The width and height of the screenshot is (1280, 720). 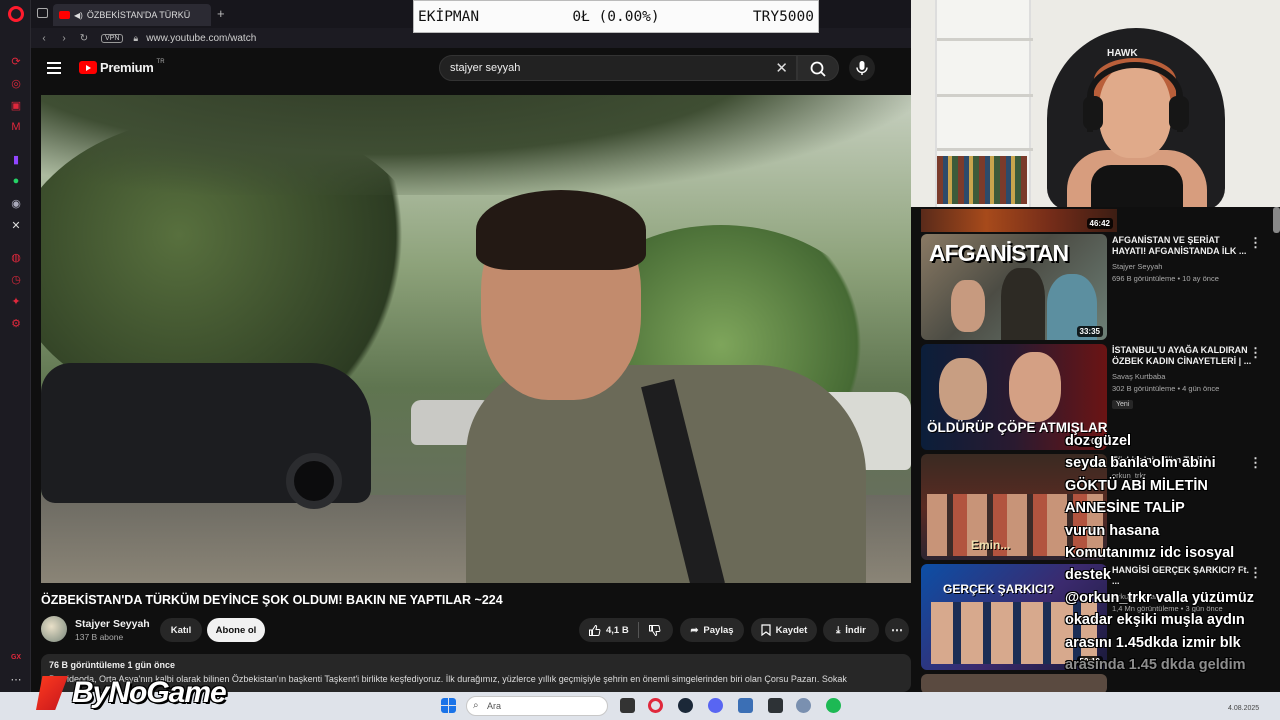 I want to click on shield-icon: ▣, so click(x=16, y=105).